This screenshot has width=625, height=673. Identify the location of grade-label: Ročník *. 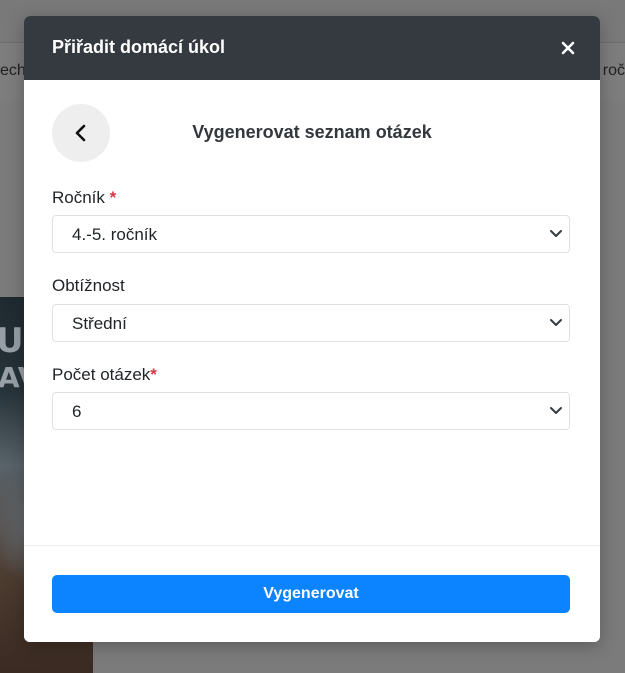
(84, 198).